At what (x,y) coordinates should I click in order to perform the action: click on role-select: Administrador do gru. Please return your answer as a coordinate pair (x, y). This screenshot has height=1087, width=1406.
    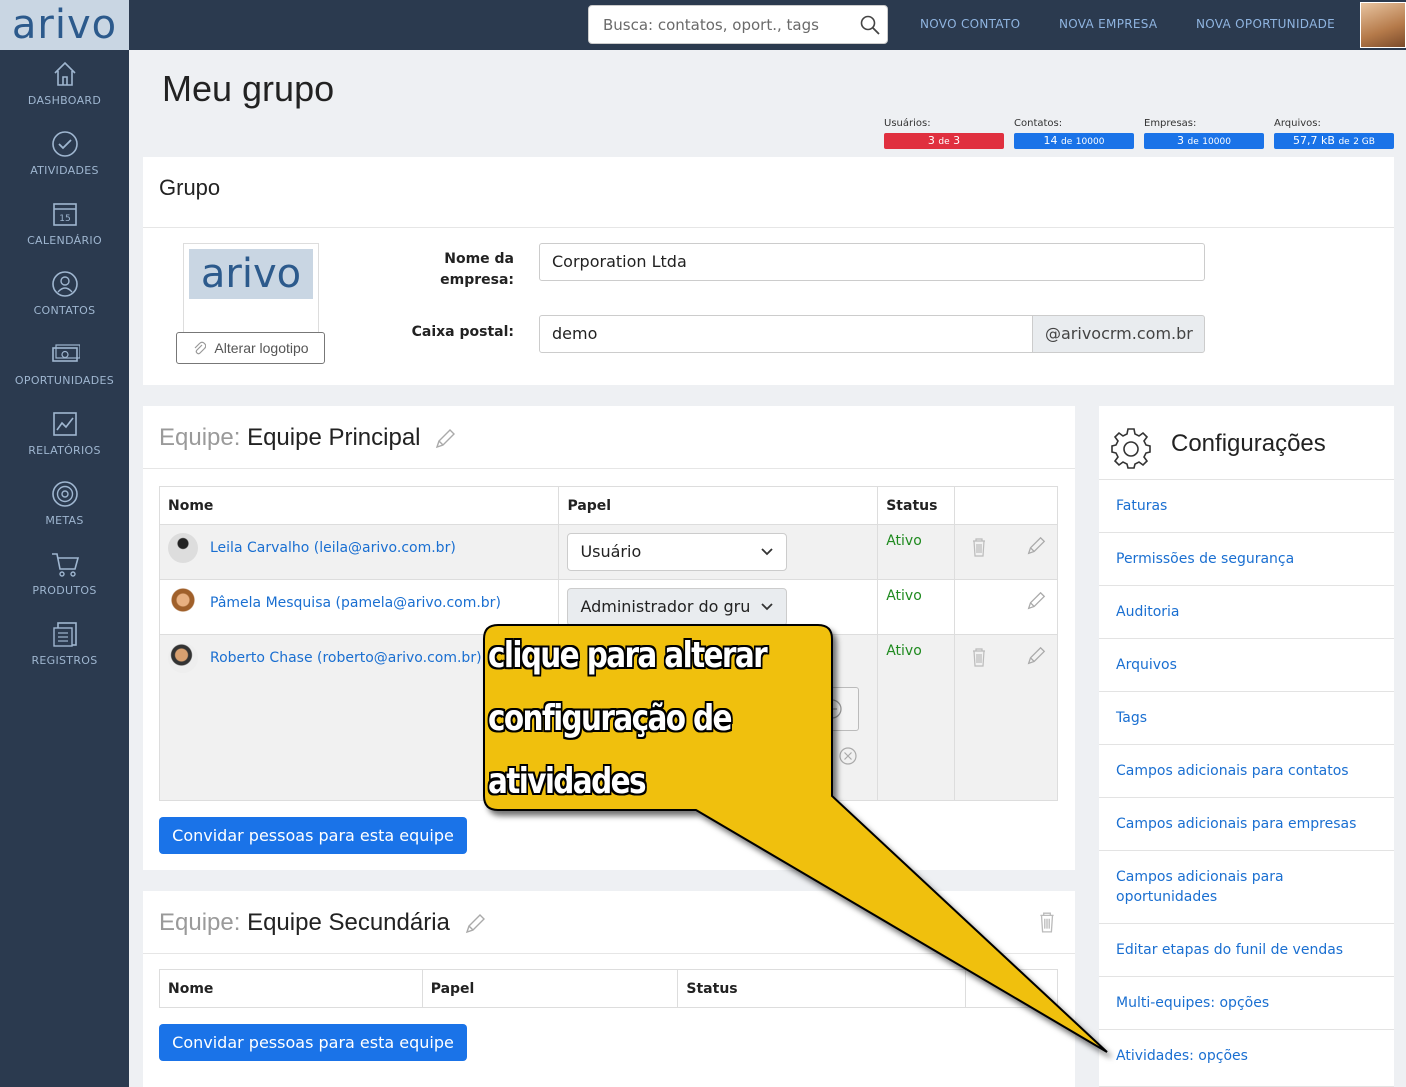
    Looking at the image, I should click on (677, 607).